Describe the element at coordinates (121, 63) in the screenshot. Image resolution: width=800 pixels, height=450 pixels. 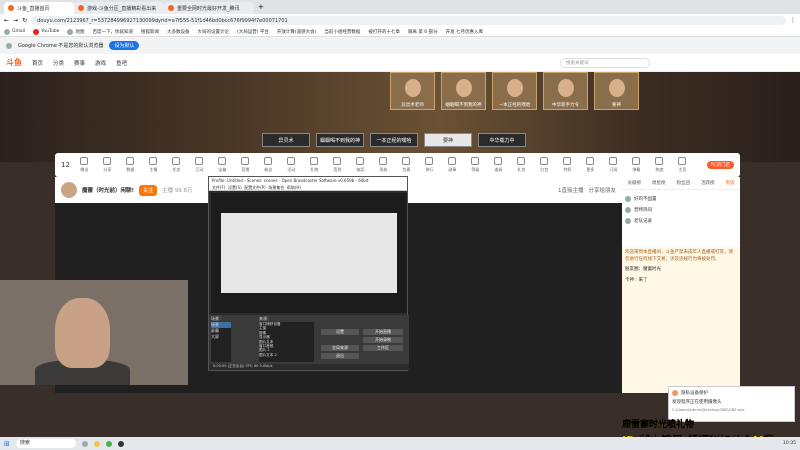
I see `nav-fishbar: 鱼吧` at that location.